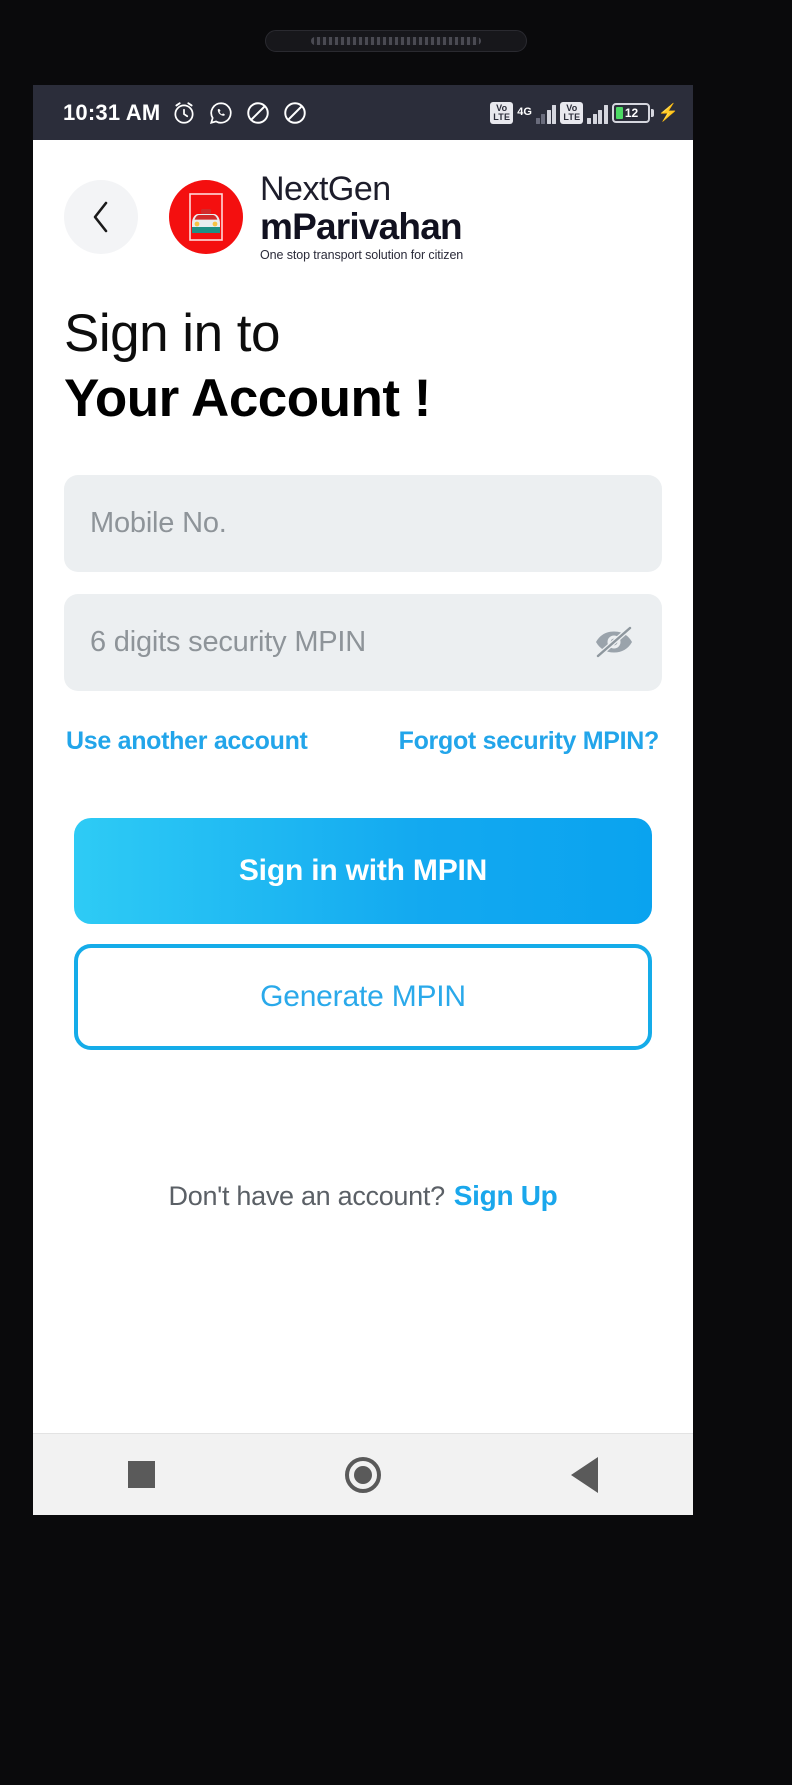  I want to click on page-title-line-two: Your Account !, so click(247, 399).